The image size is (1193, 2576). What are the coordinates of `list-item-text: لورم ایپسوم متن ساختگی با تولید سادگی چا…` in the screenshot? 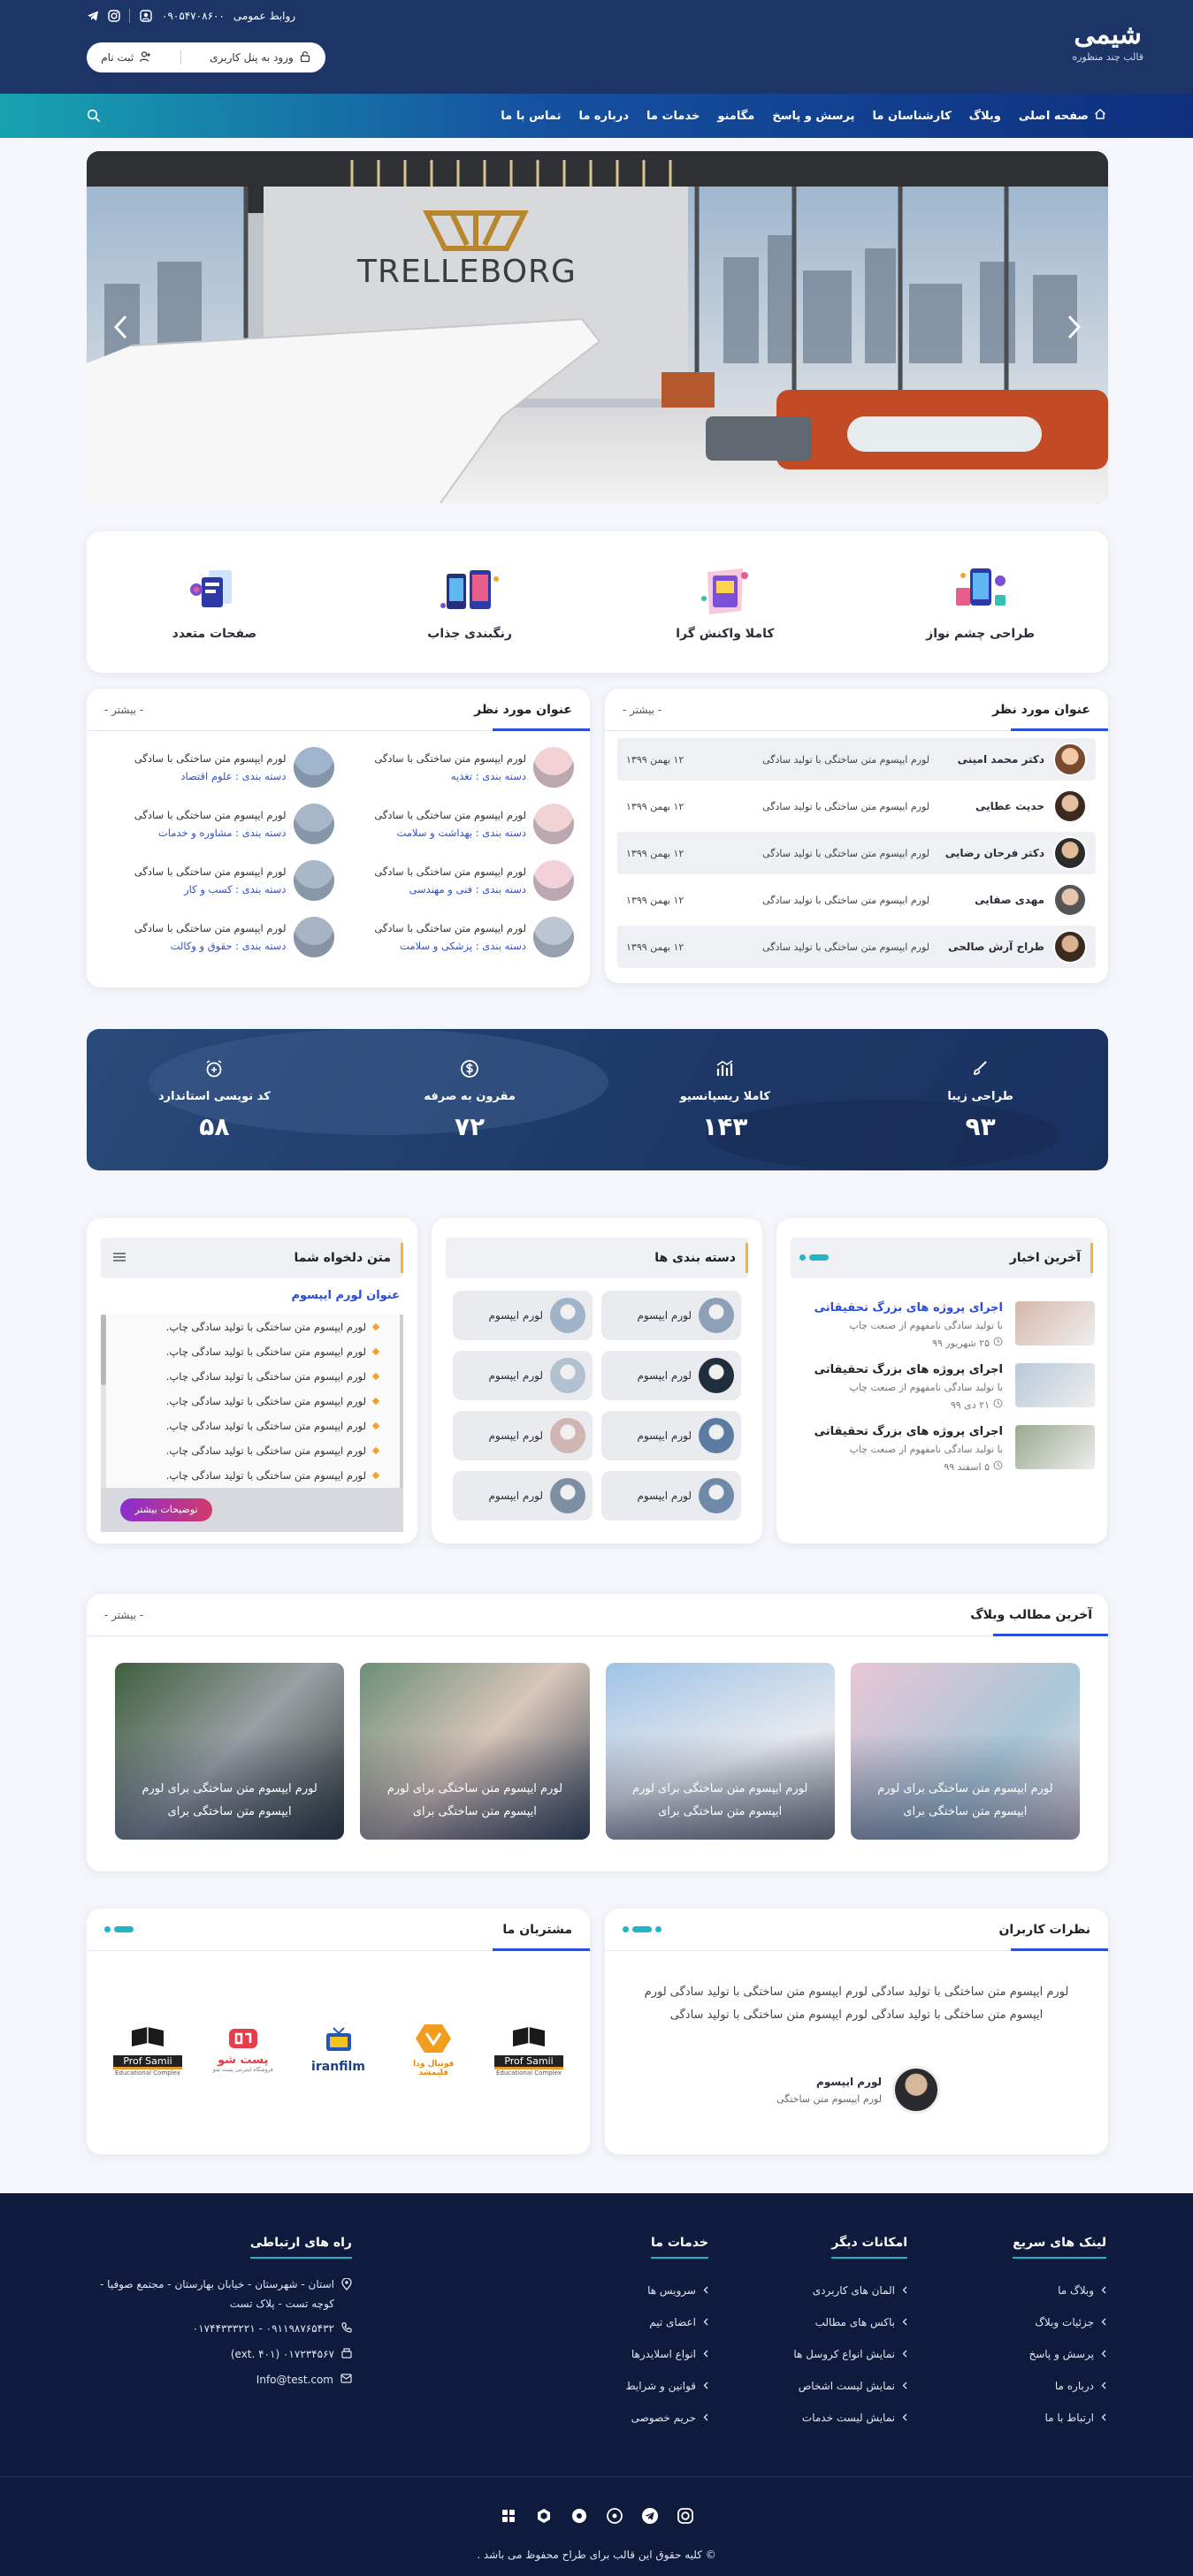 It's located at (266, 1475).